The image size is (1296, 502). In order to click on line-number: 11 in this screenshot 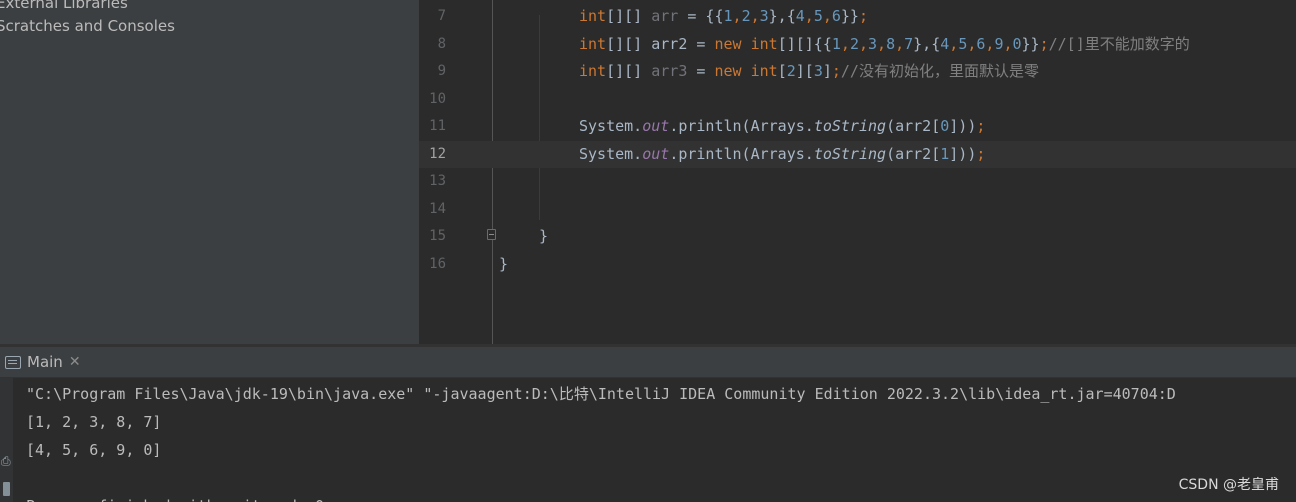, I will do `click(437, 126)`.